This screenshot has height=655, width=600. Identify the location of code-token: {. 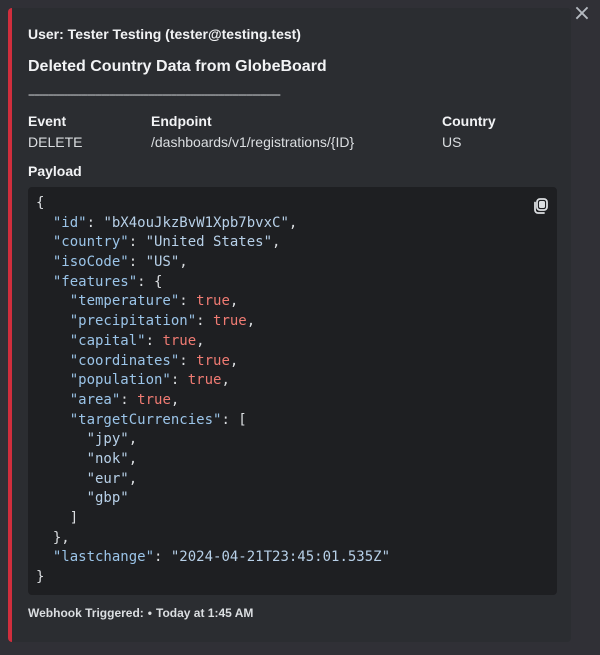
(40, 203).